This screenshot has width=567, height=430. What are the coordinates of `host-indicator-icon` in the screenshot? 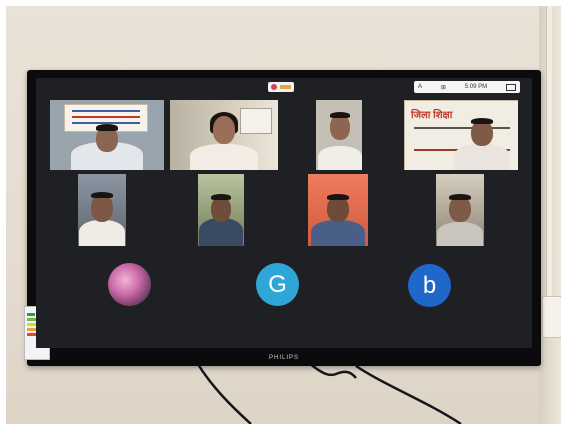 It's located at (281, 87).